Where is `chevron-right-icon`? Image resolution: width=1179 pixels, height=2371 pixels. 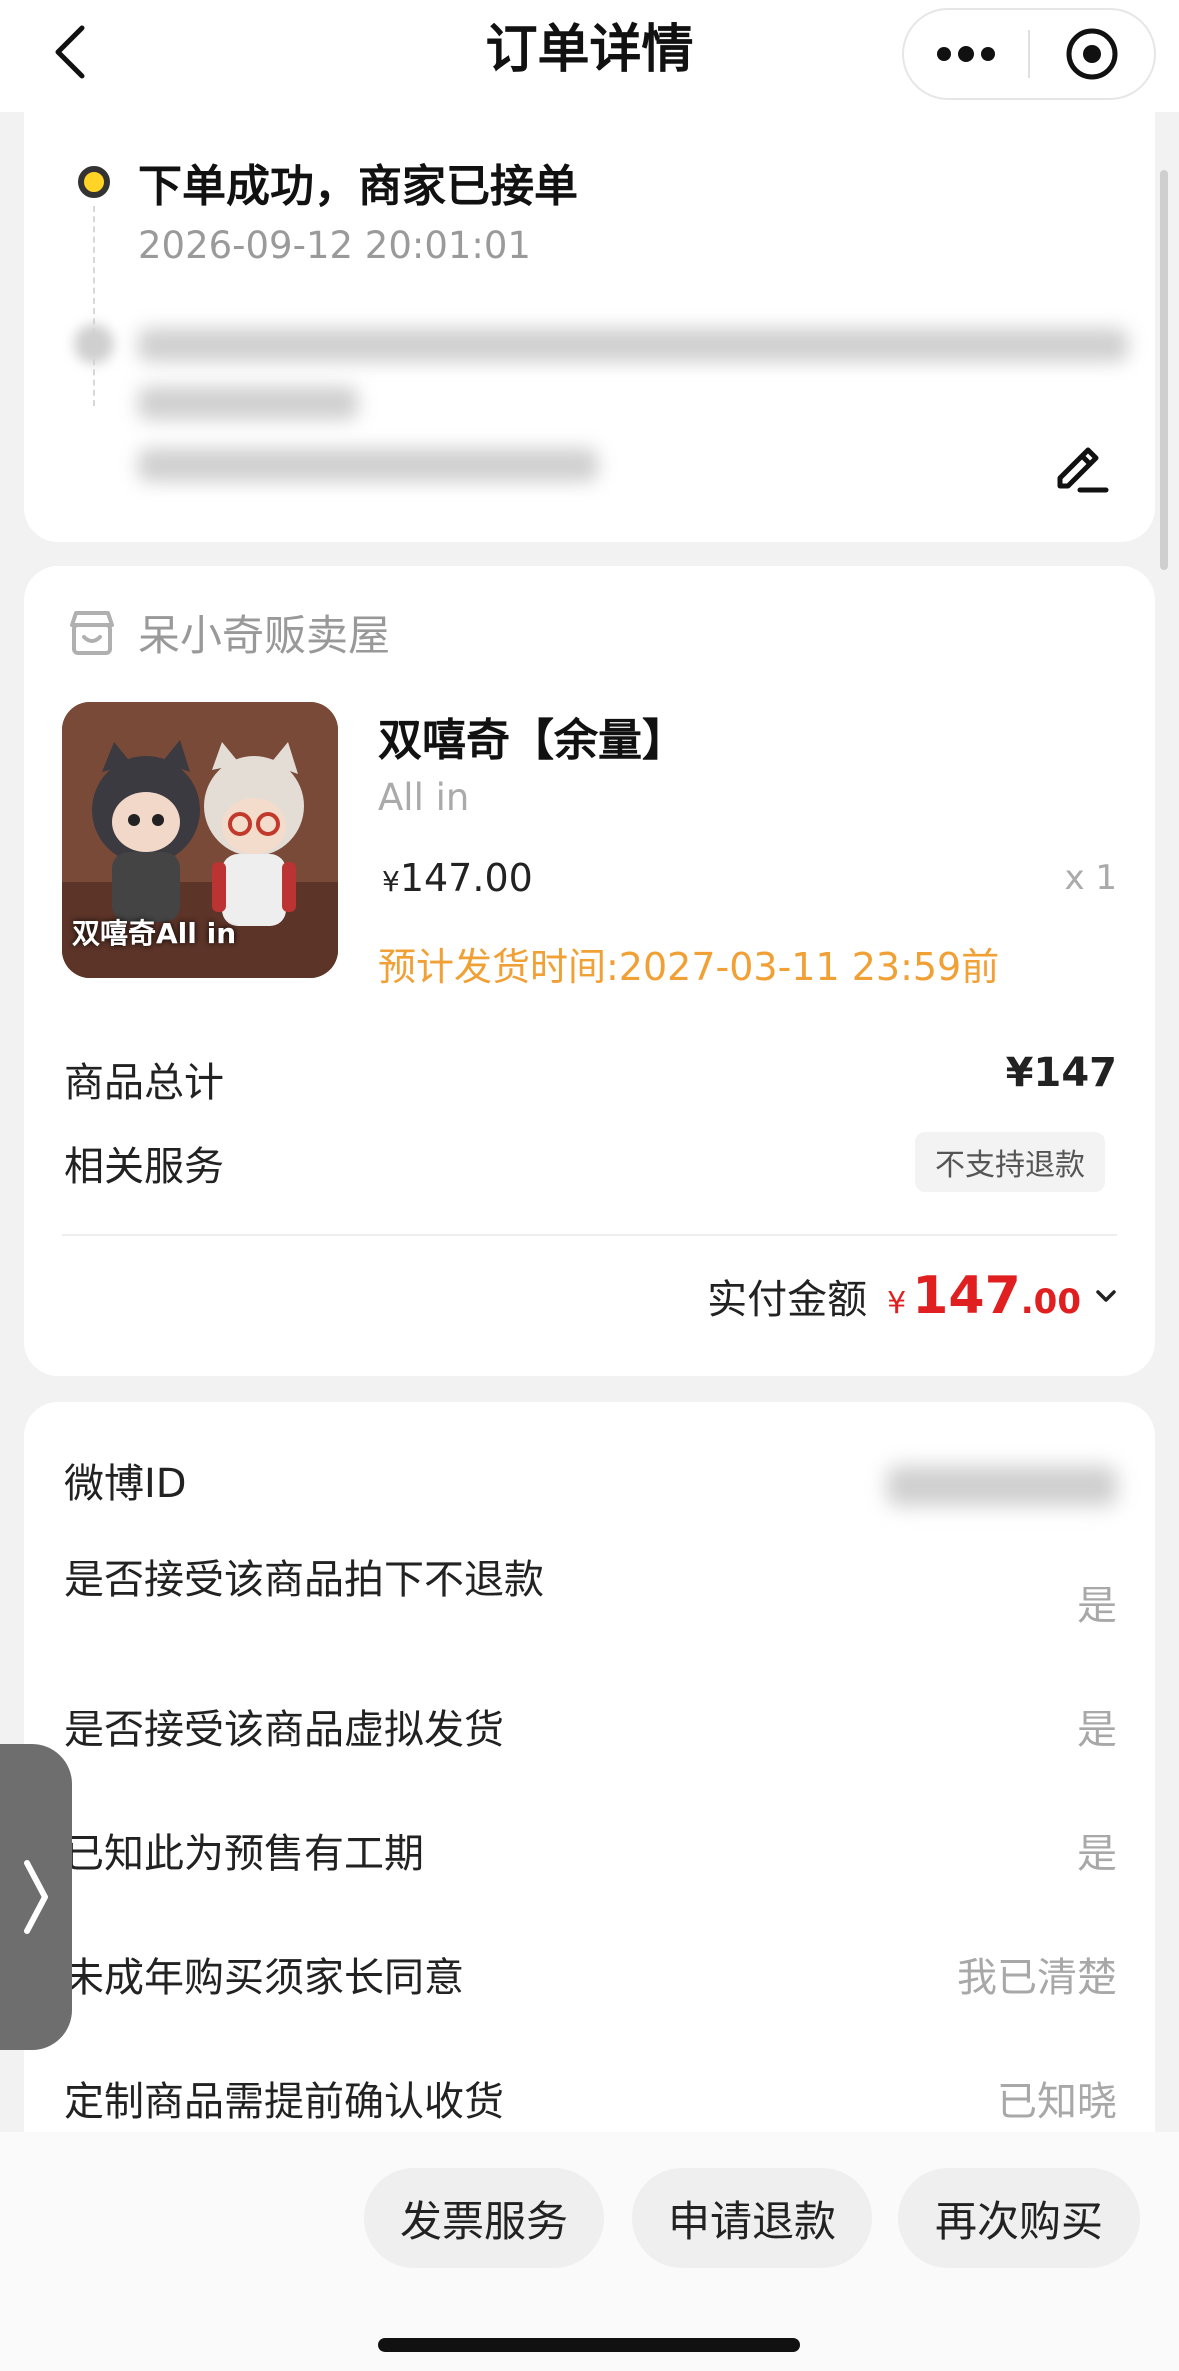 chevron-right-icon is located at coordinates (36, 1897).